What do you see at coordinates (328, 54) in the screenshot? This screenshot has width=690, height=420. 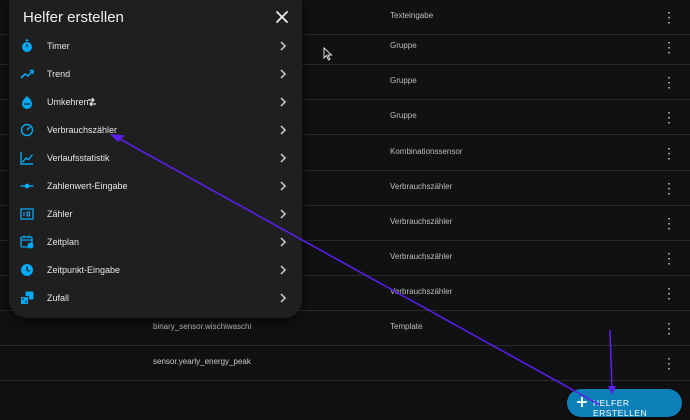 I see `mouse-cursor-icon` at bounding box center [328, 54].